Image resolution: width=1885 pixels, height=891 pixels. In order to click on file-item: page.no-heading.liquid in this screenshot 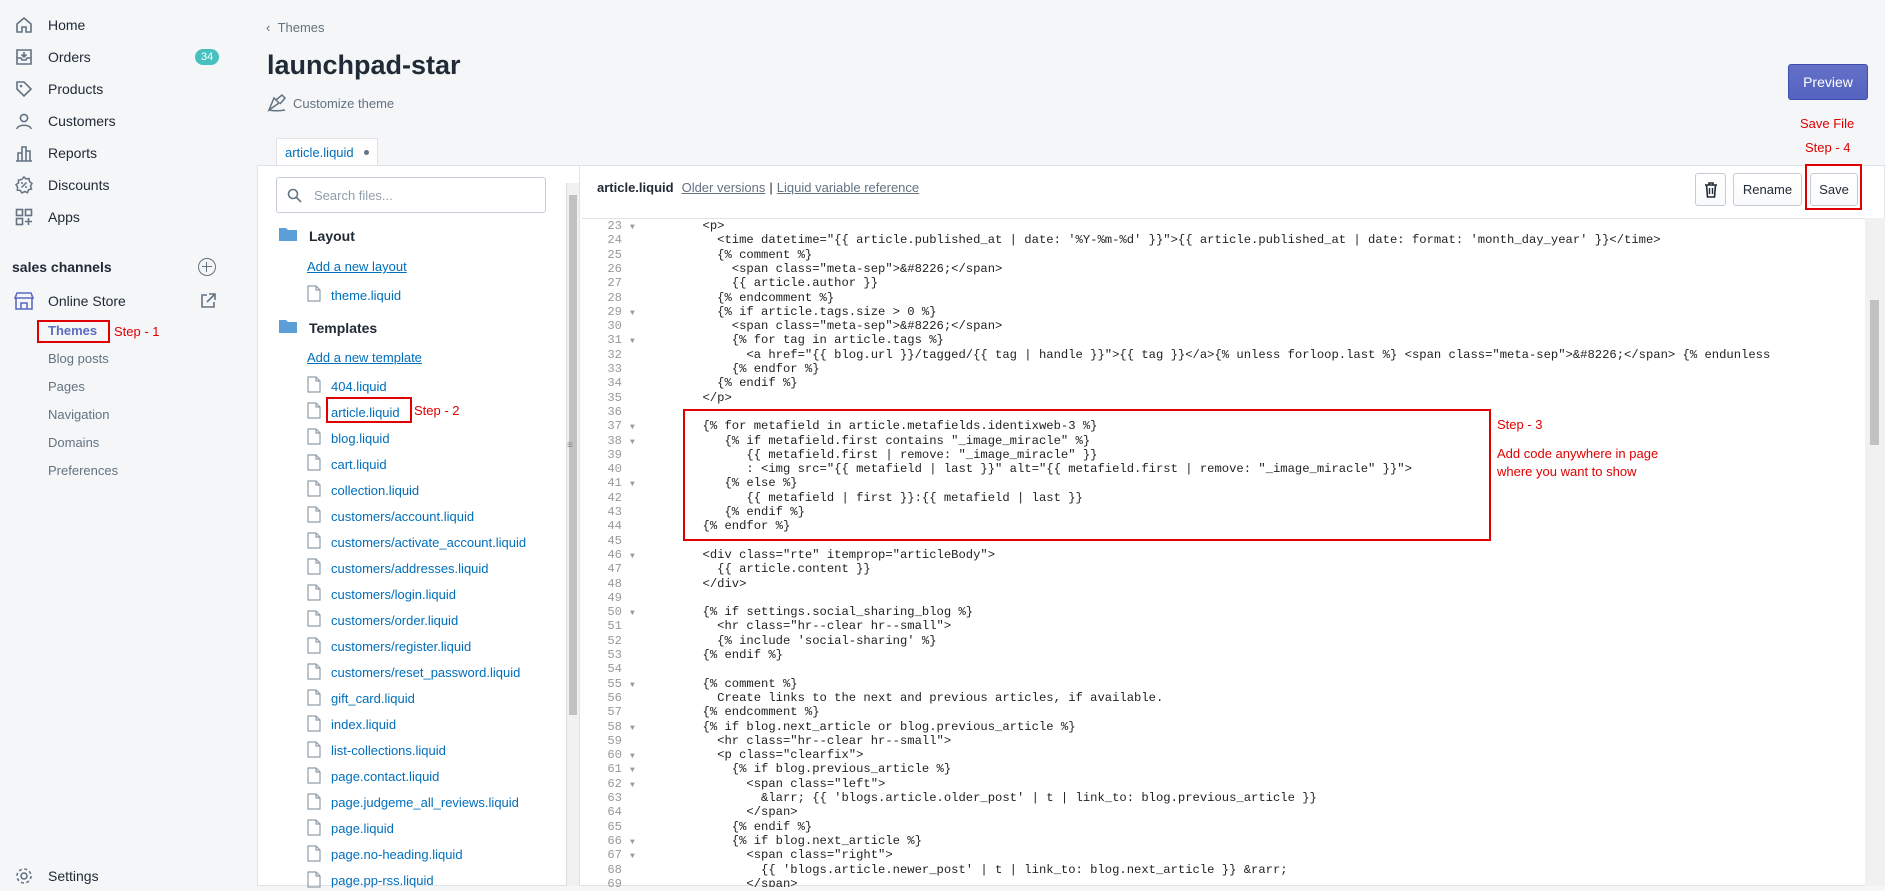, I will do `click(385, 855)`.